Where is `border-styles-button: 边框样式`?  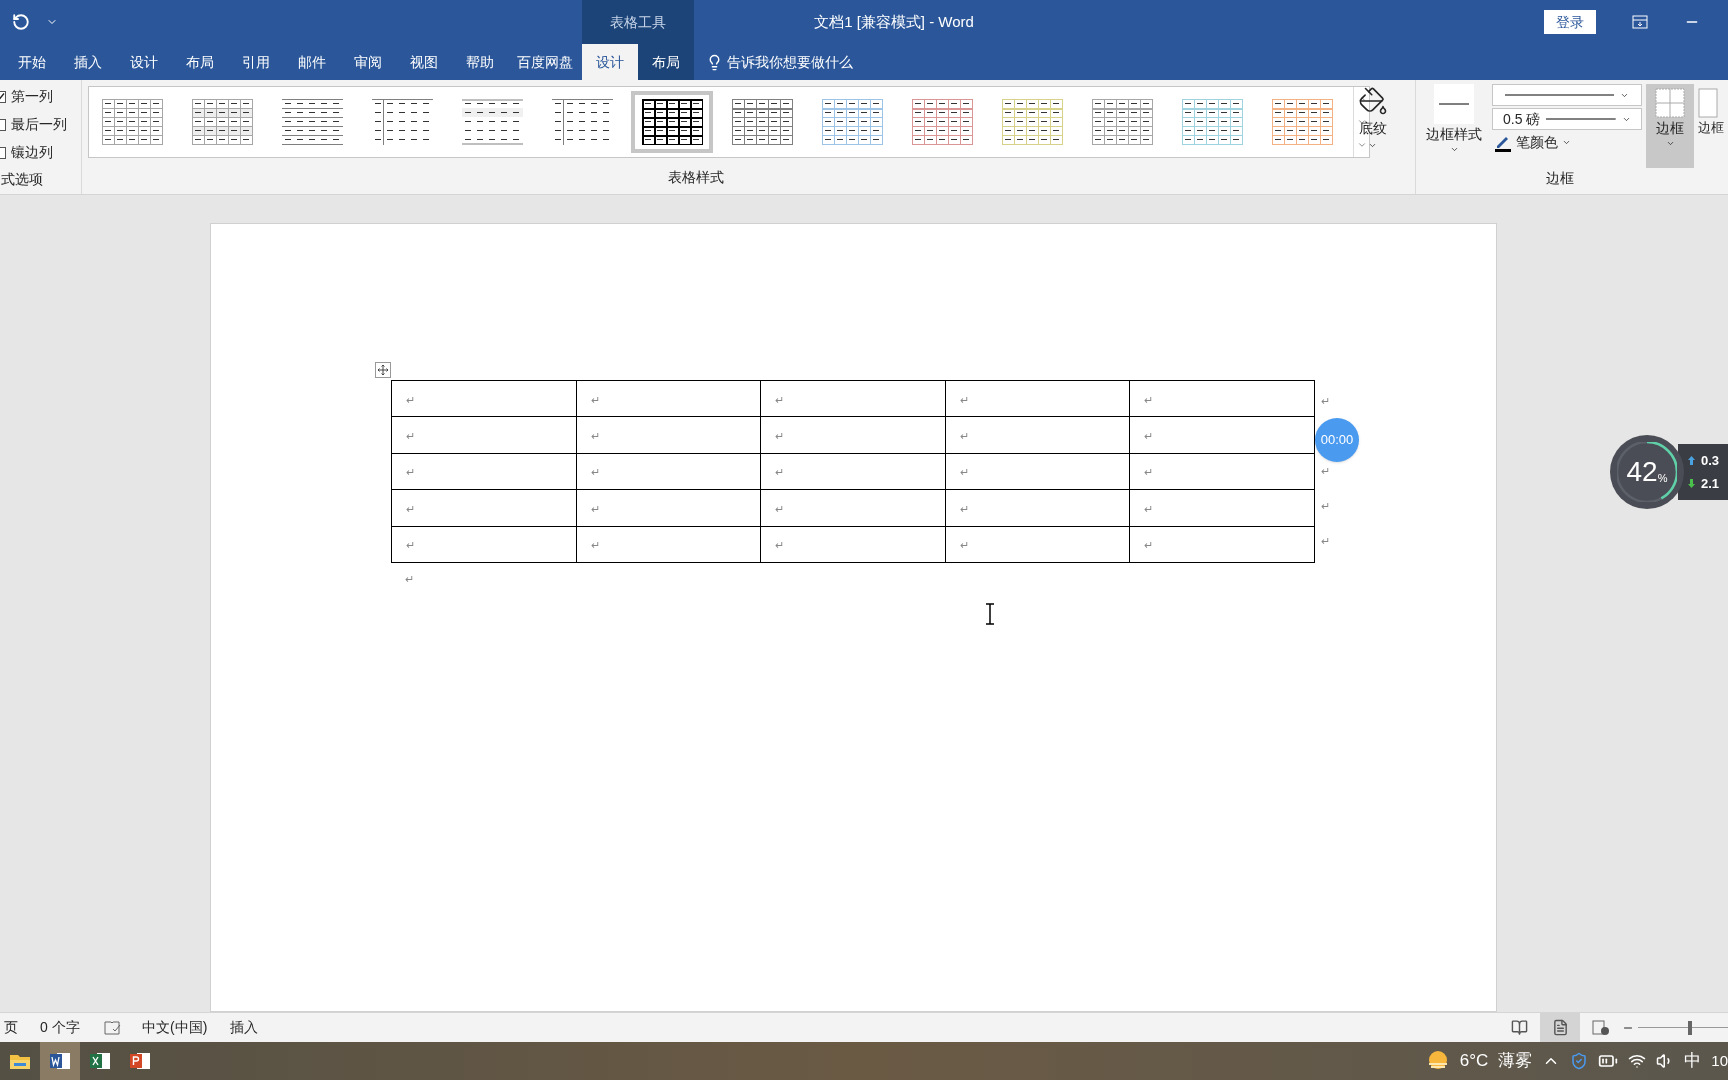 border-styles-button: 边框样式 is located at coordinates (1454, 123).